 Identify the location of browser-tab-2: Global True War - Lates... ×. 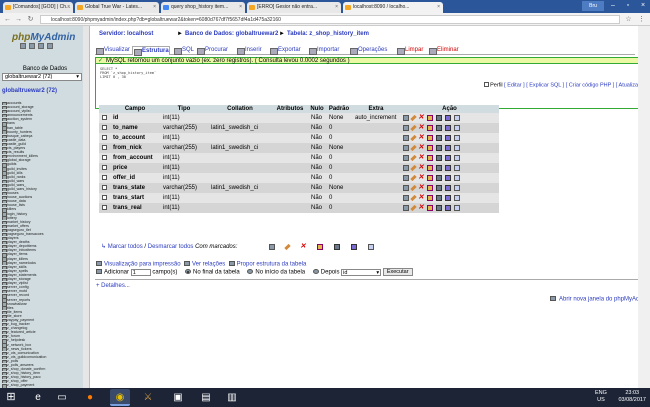
(117, 7).